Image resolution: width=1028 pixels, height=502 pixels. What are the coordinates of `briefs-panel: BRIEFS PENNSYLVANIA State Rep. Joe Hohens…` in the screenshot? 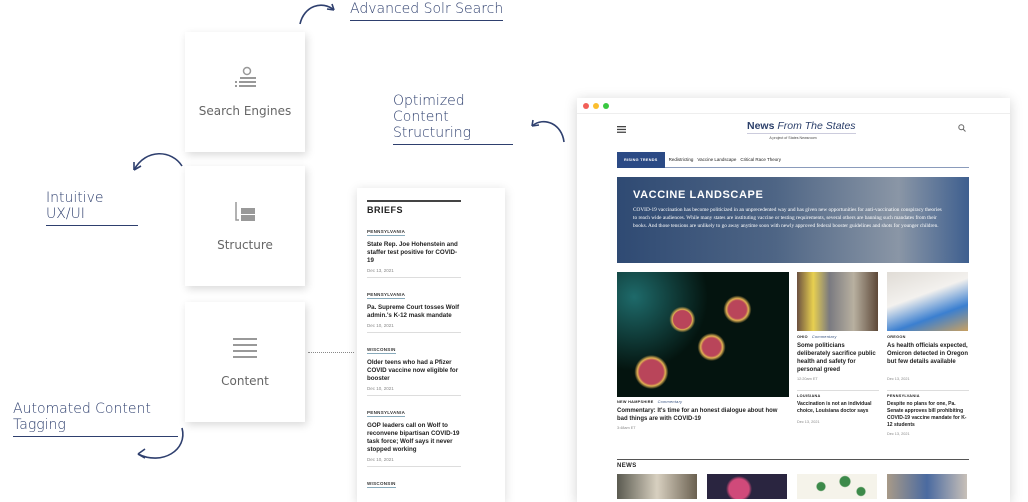 It's located at (431, 345).